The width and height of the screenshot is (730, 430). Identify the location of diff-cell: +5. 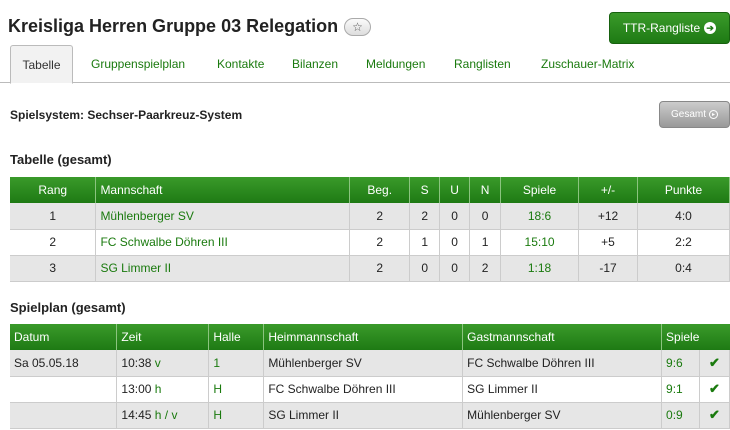
(608, 242).